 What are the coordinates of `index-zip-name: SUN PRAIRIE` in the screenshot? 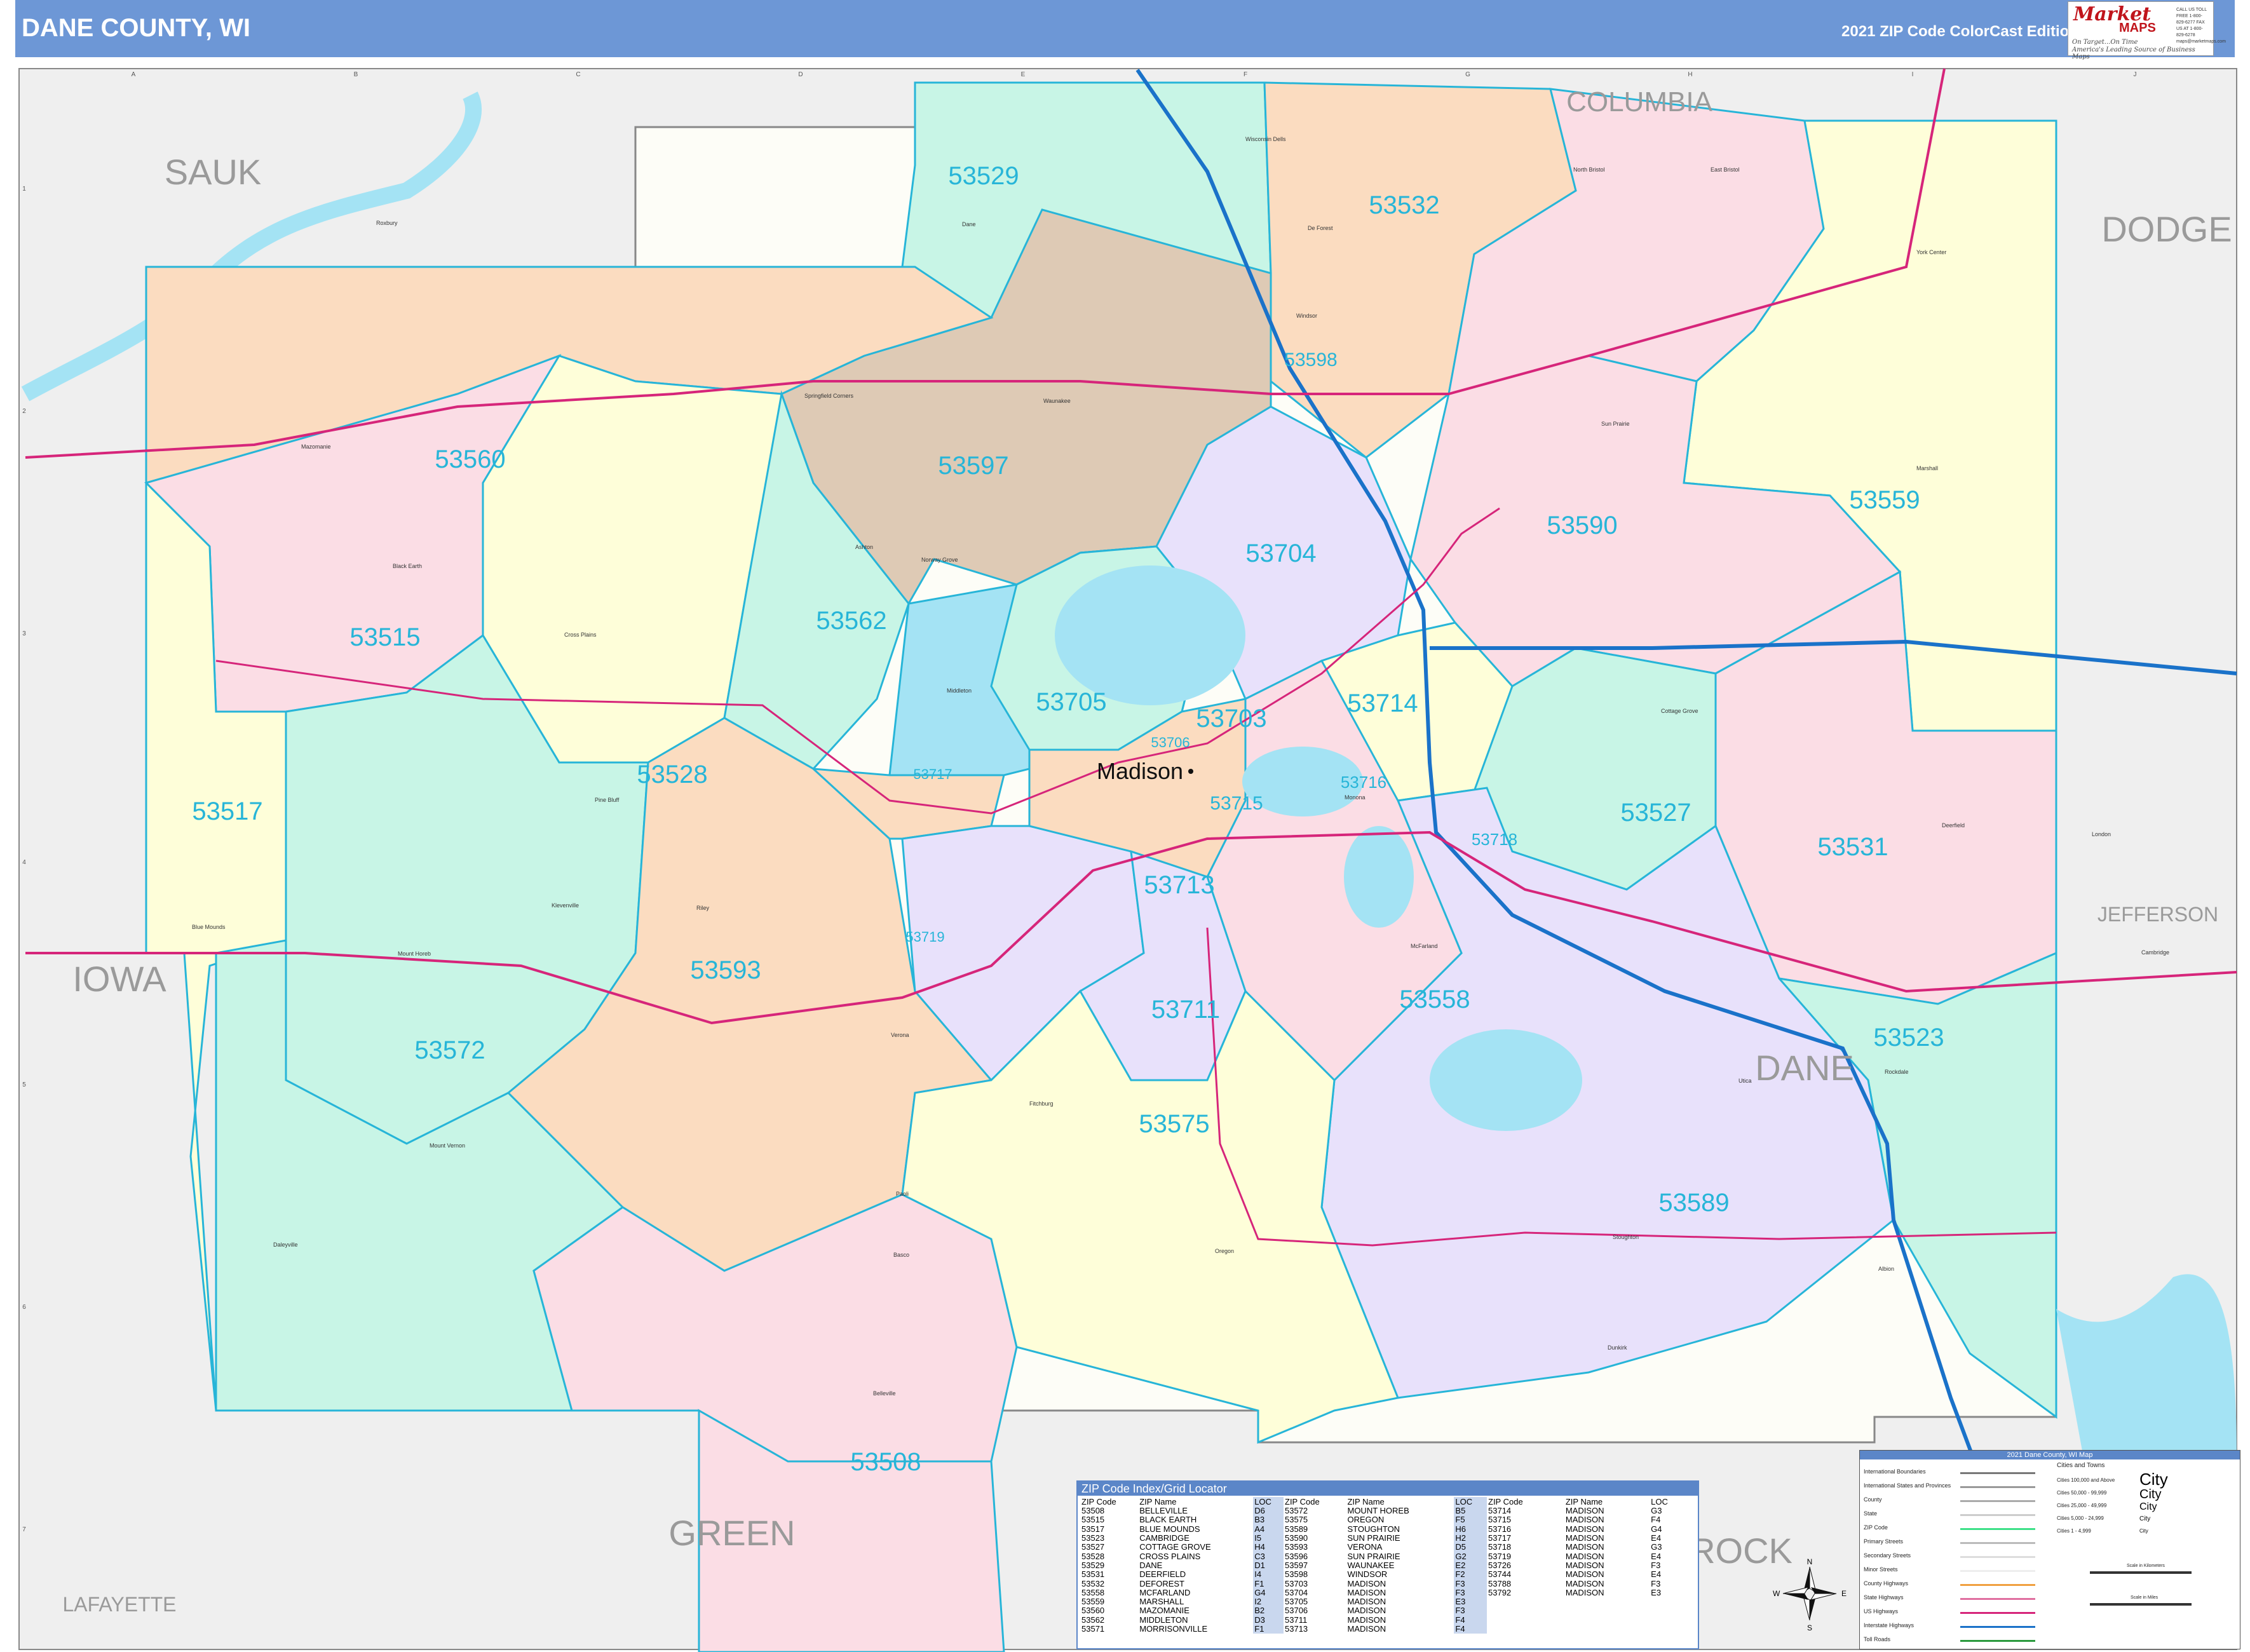 It's located at (1373, 1538).